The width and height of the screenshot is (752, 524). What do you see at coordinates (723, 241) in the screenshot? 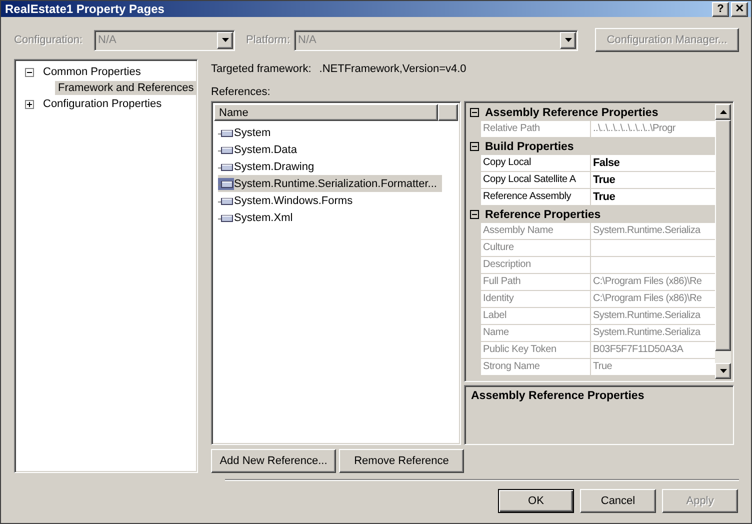
I see `scrollbar` at bounding box center [723, 241].